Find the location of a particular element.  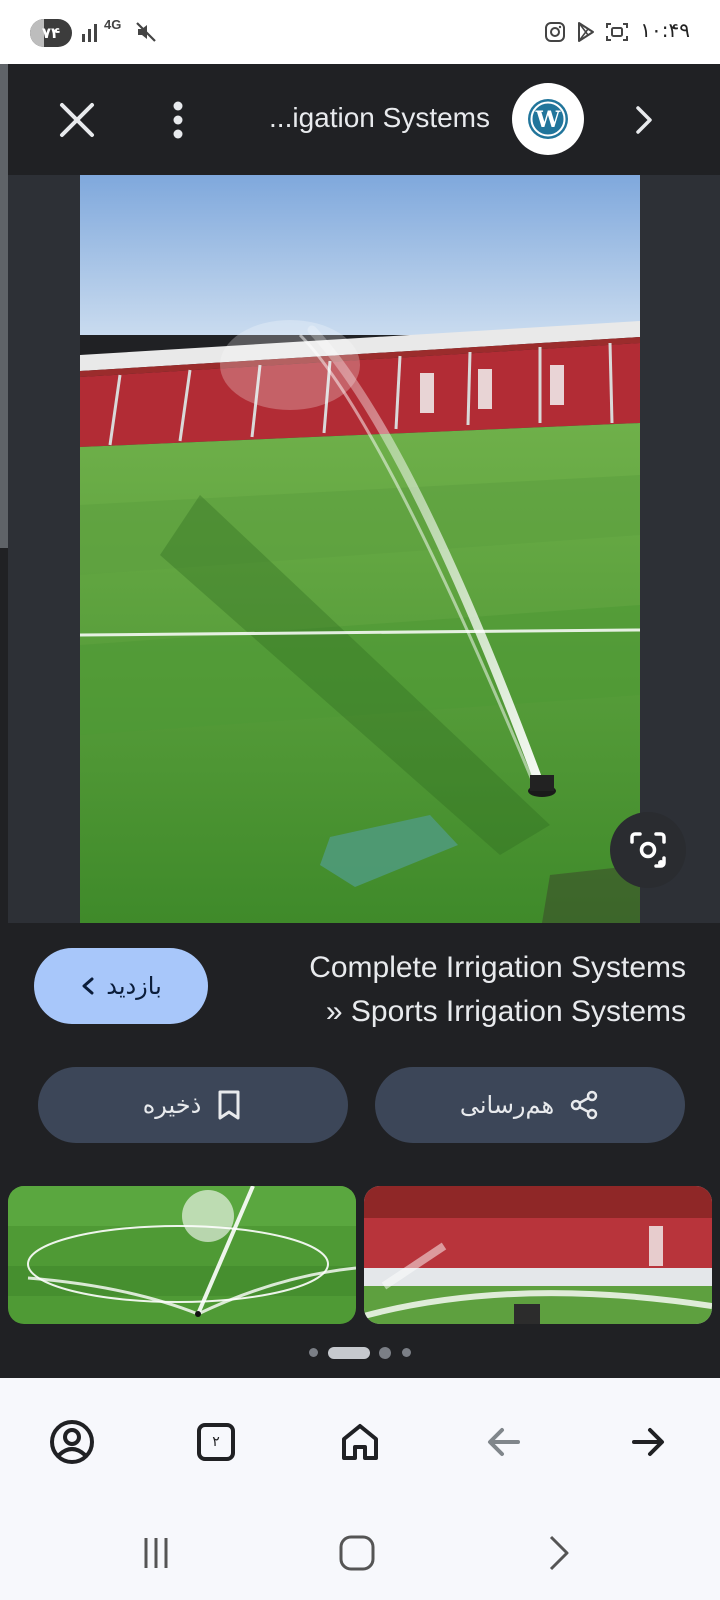

battery-indicator: ۷۴ is located at coordinates (51, 33).